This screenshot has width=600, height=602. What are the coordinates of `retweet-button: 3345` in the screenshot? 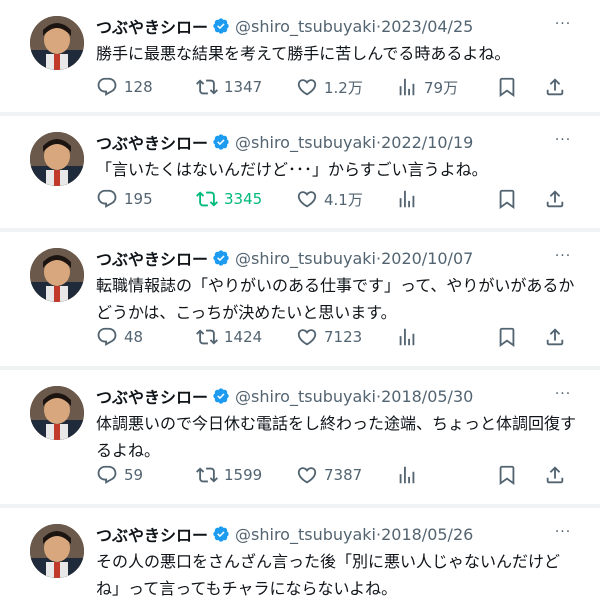 It's located at (229, 199).